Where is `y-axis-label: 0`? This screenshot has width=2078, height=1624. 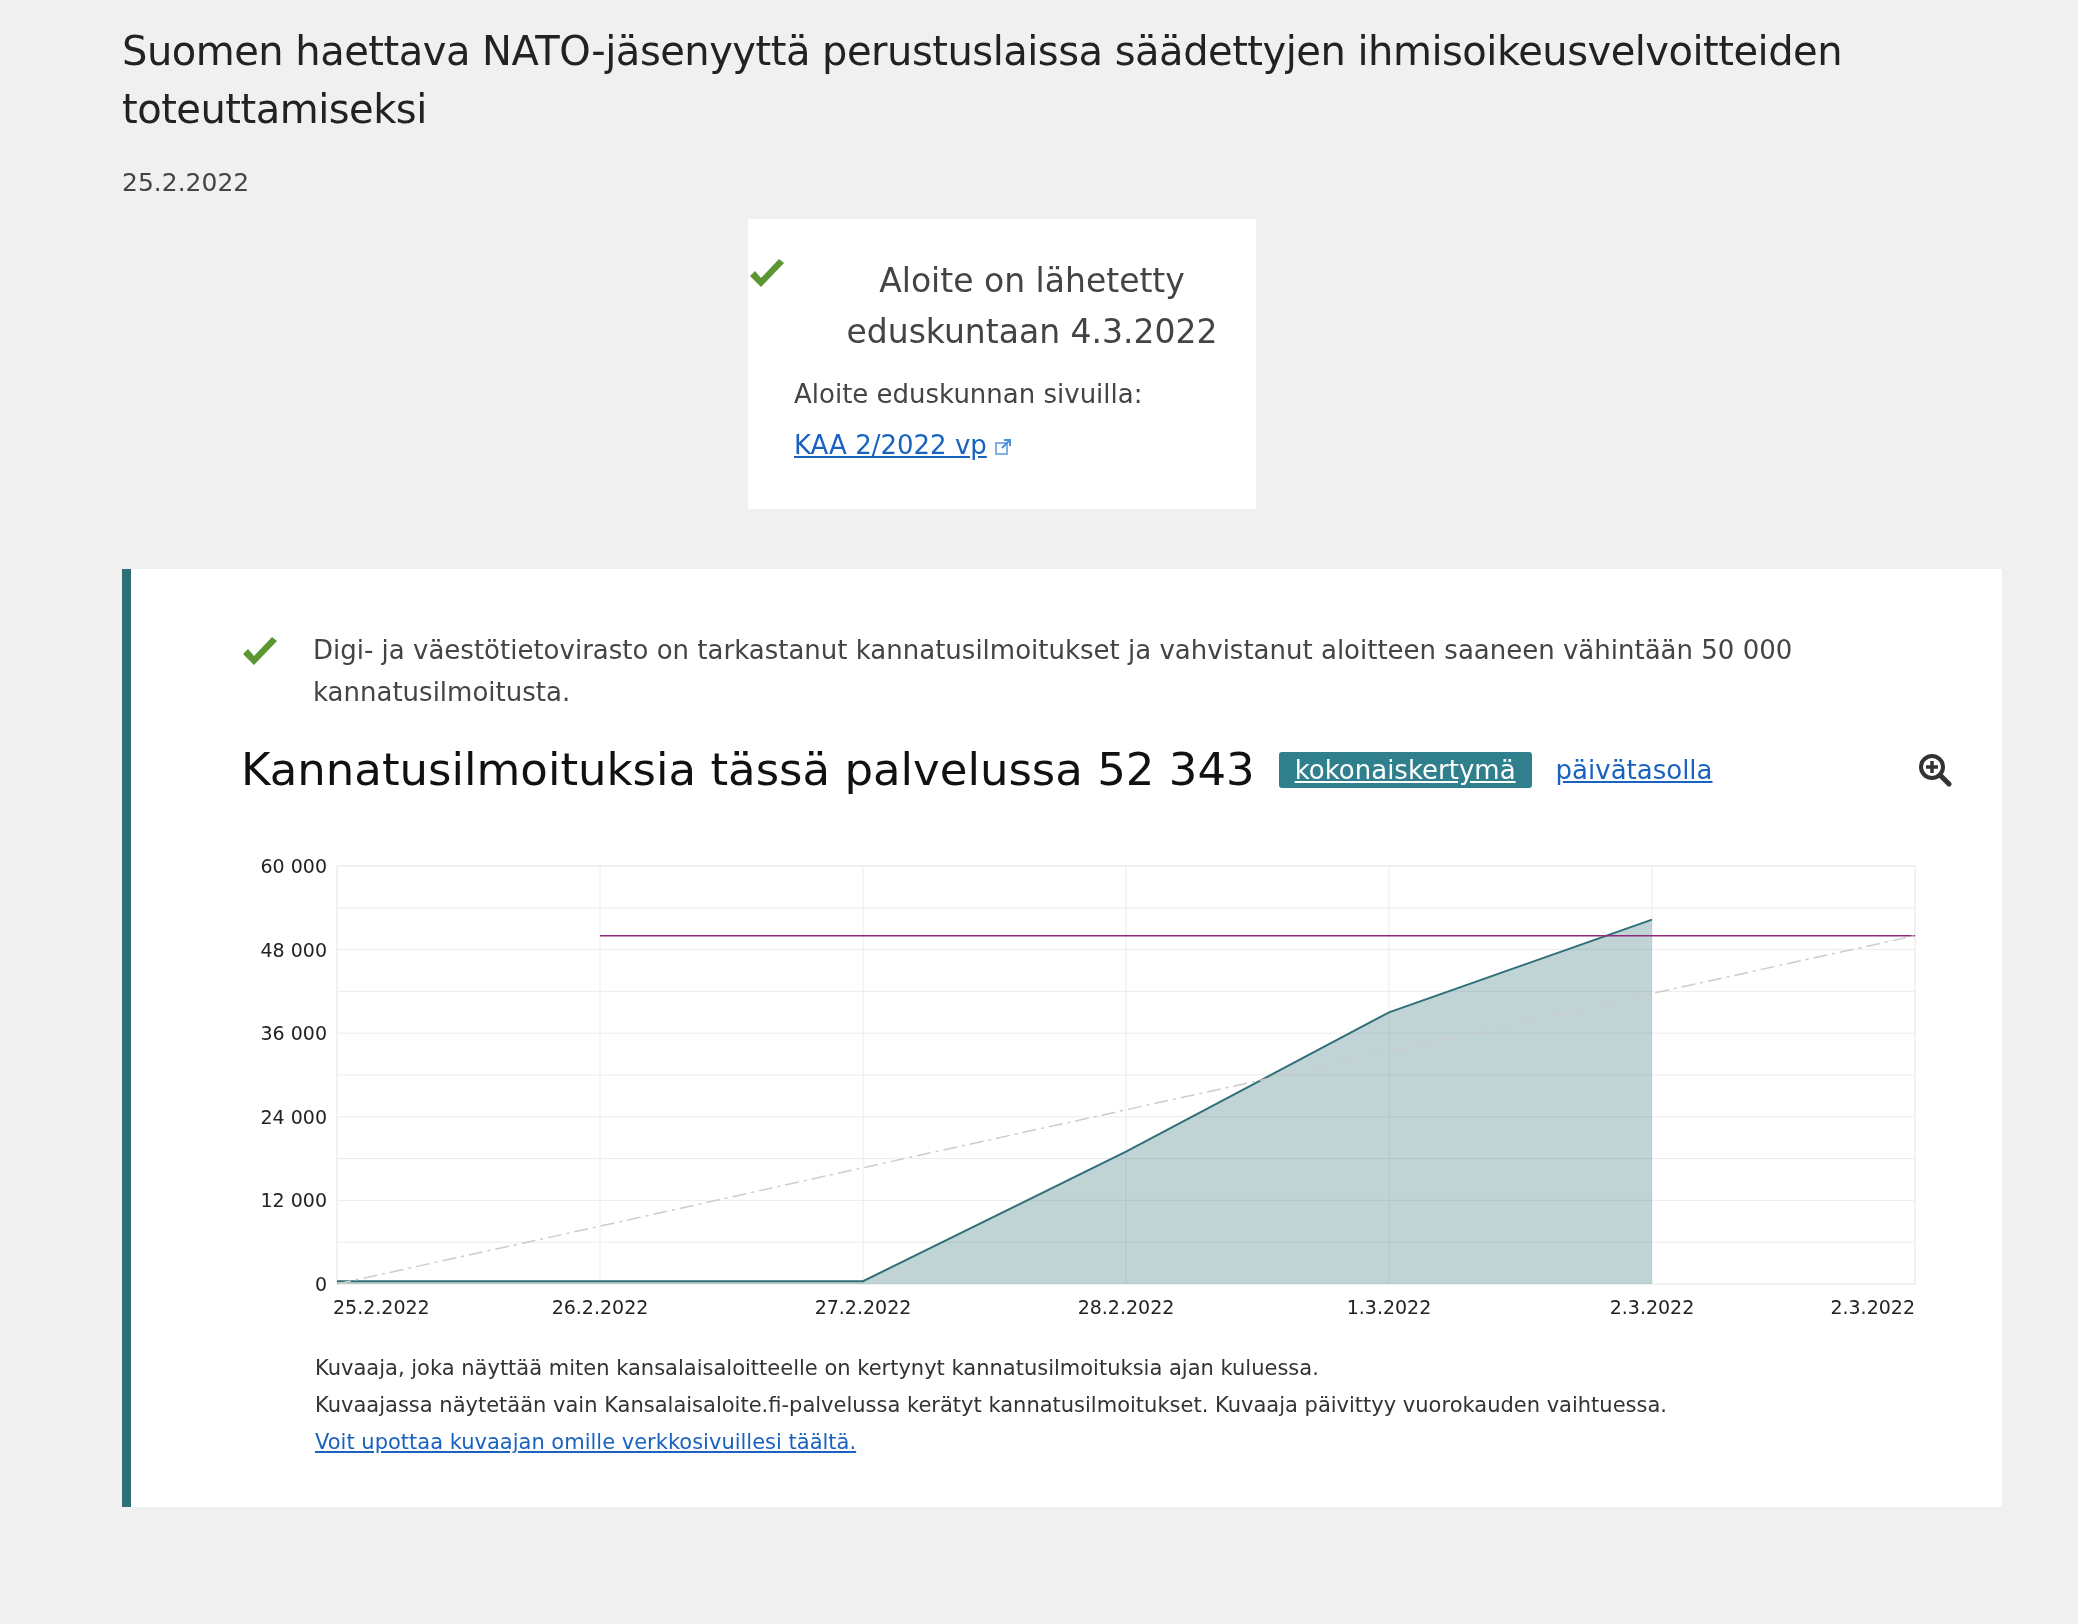
y-axis-label: 0 is located at coordinates (320, 1284).